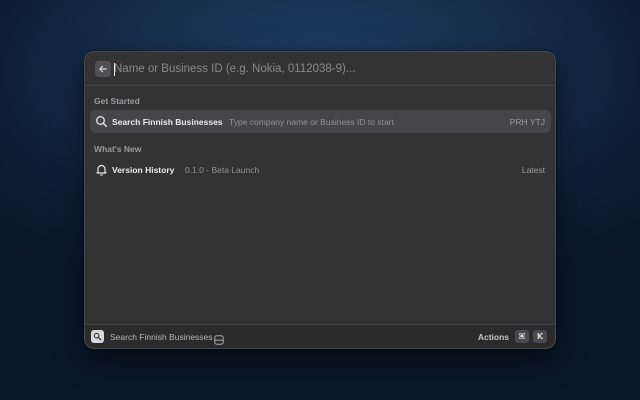 The height and width of the screenshot is (400, 640). What do you see at coordinates (527, 121) in the screenshot?
I see `list-item-accessory: PRH YTJ` at bounding box center [527, 121].